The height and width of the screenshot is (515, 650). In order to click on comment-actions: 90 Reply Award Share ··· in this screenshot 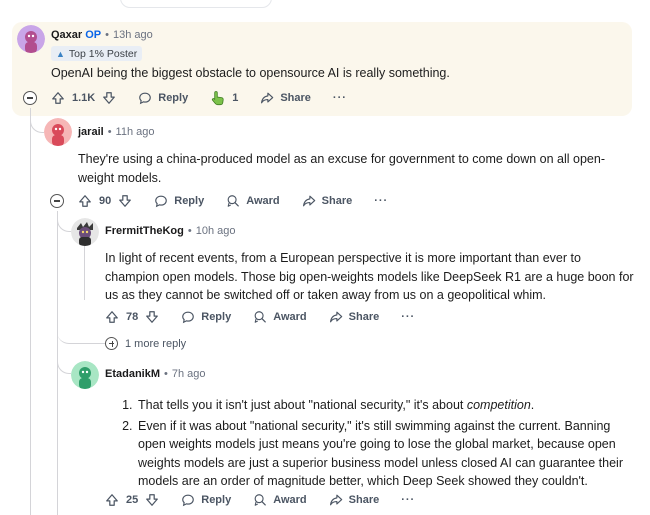, I will do `click(233, 201)`.